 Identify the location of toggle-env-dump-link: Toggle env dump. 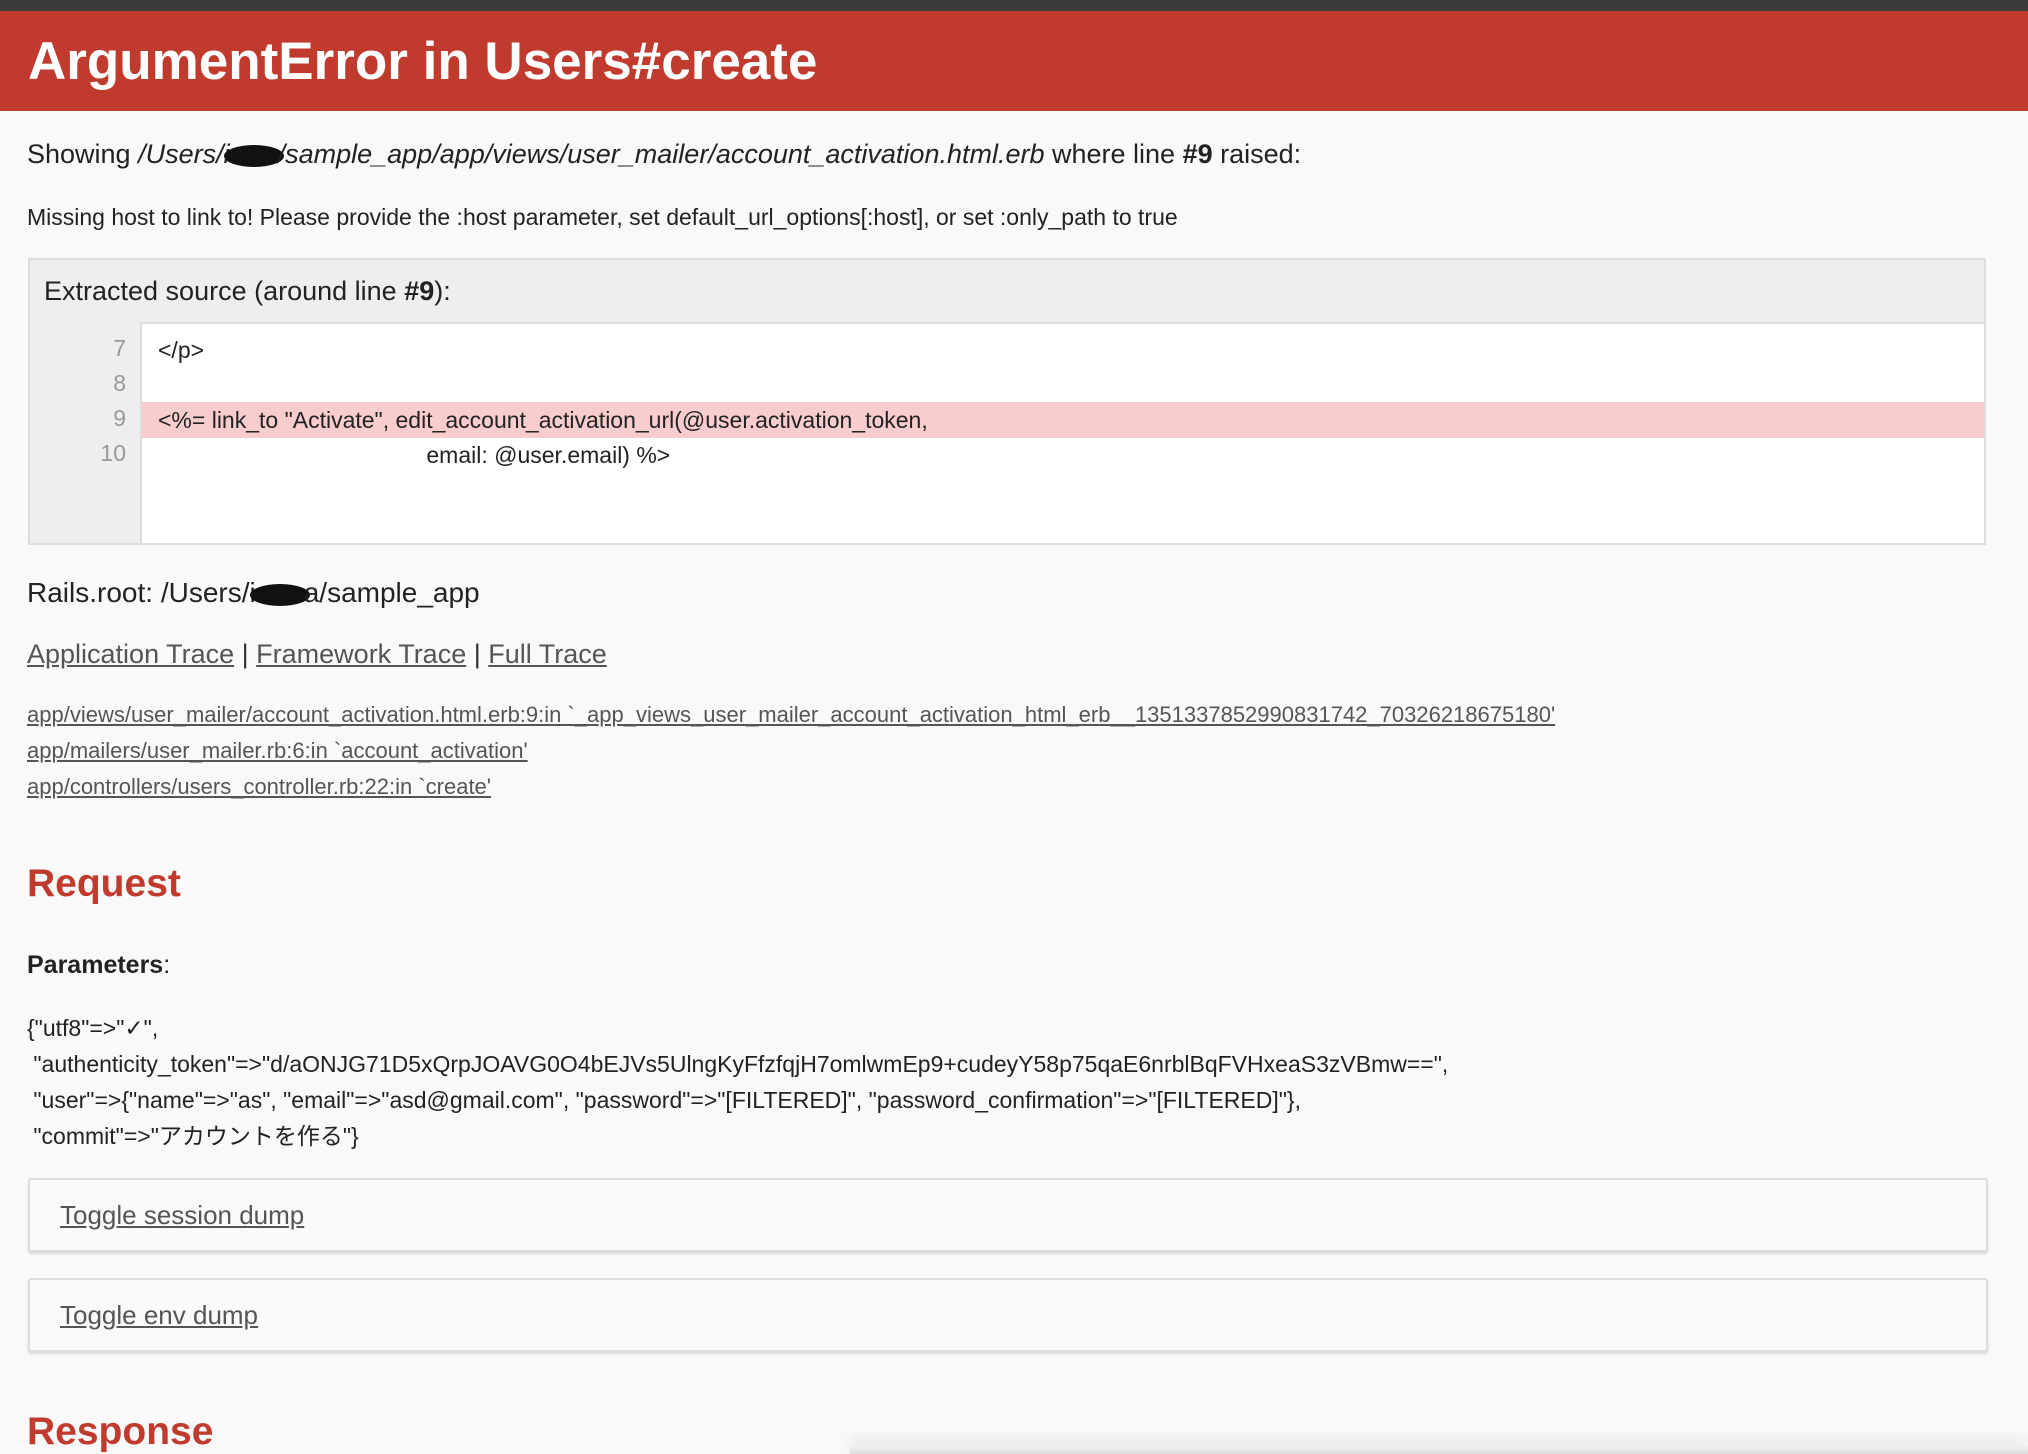
(159, 1315).